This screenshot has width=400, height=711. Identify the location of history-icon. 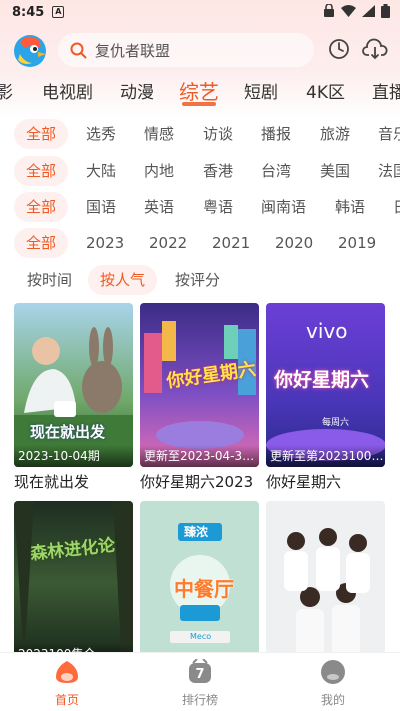
(339, 49).